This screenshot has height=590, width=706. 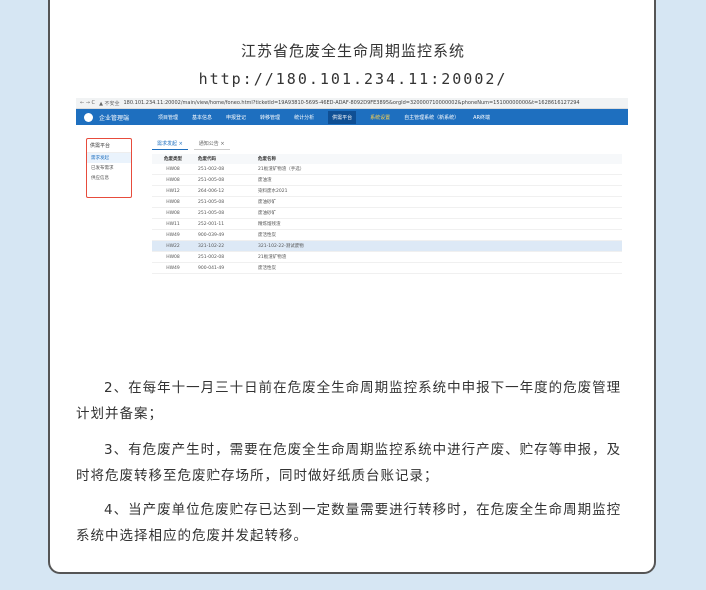 What do you see at coordinates (191, 144) in the screenshot?
I see `tab-bar: 需求发起 × 通知公告 ×` at bounding box center [191, 144].